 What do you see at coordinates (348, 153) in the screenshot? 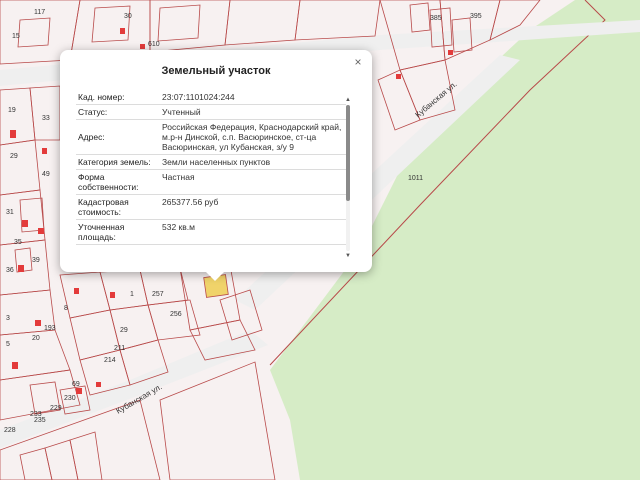
I see `scroll-thumb` at bounding box center [348, 153].